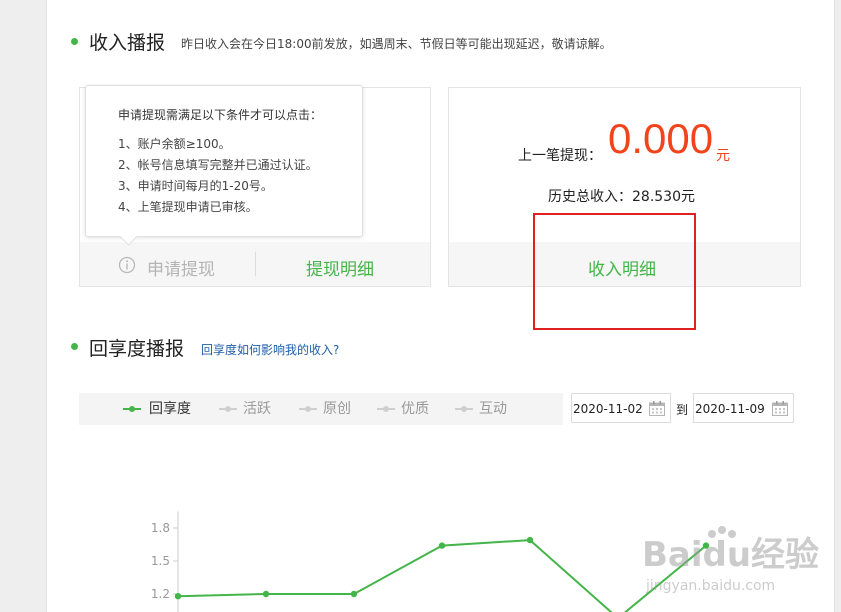 Image resolution: width=841 pixels, height=612 pixels. I want to click on end-date-input: 2020-11-09, so click(743, 408).